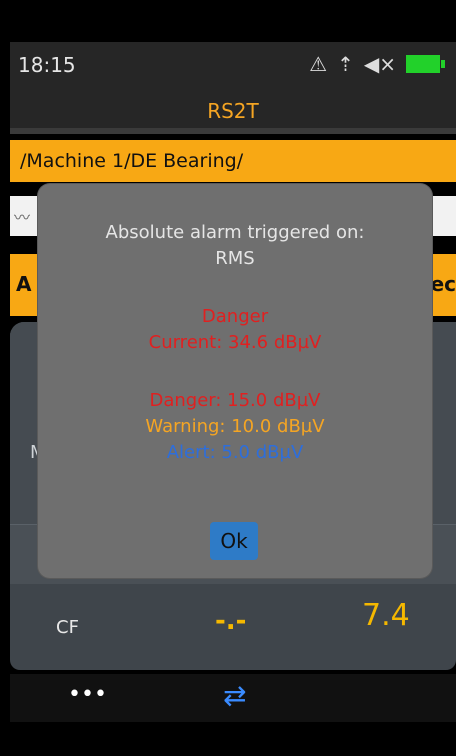 The width and height of the screenshot is (456, 756). I want to click on path-text: /Machine 1/DE Bearing/, so click(132, 161).